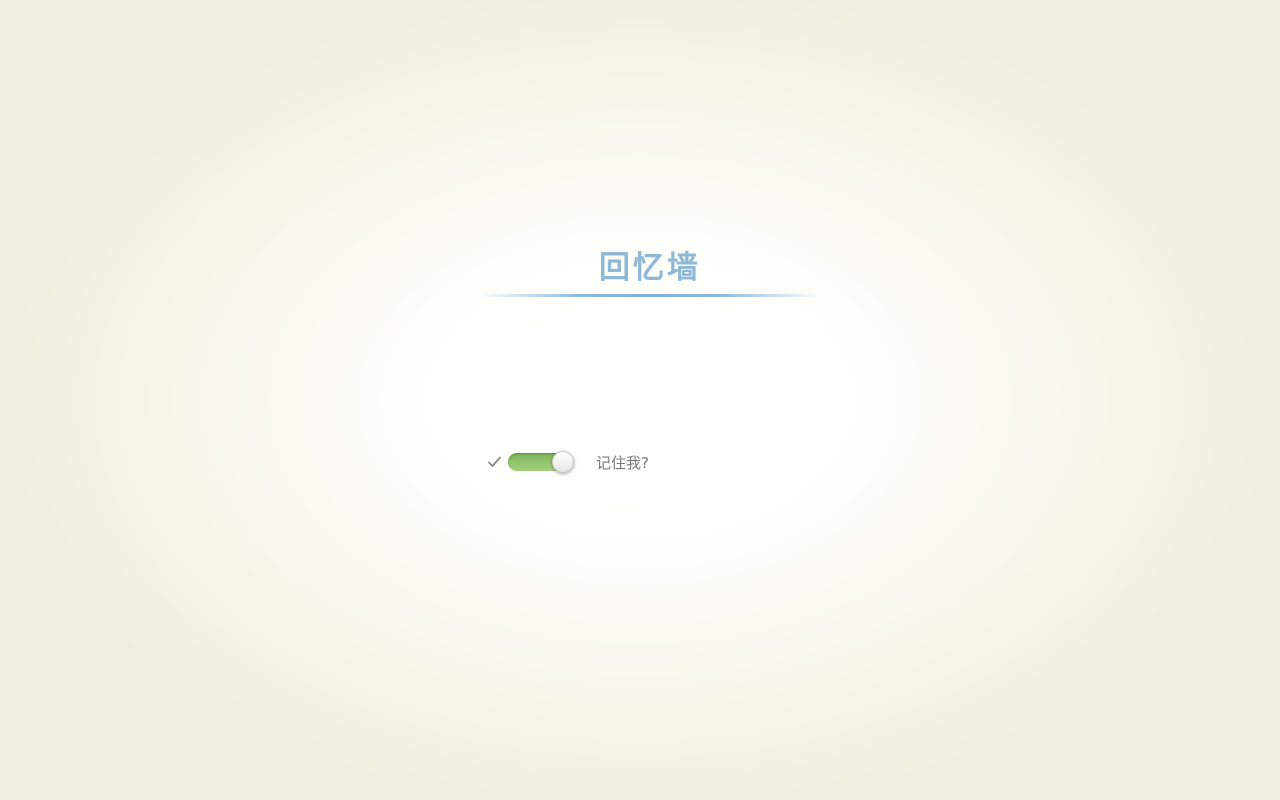 This screenshot has height=800, width=1280. Describe the element at coordinates (495, 462) in the screenshot. I see `checkmark-icon` at that location.